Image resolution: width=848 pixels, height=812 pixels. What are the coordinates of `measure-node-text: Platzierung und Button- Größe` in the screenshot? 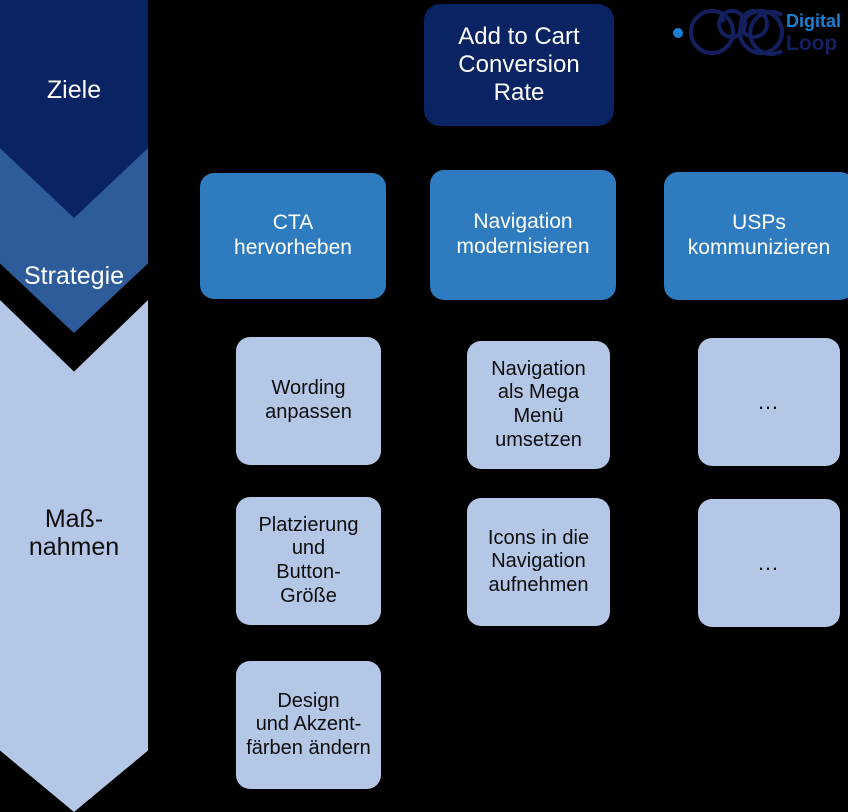 It's located at (308, 561).